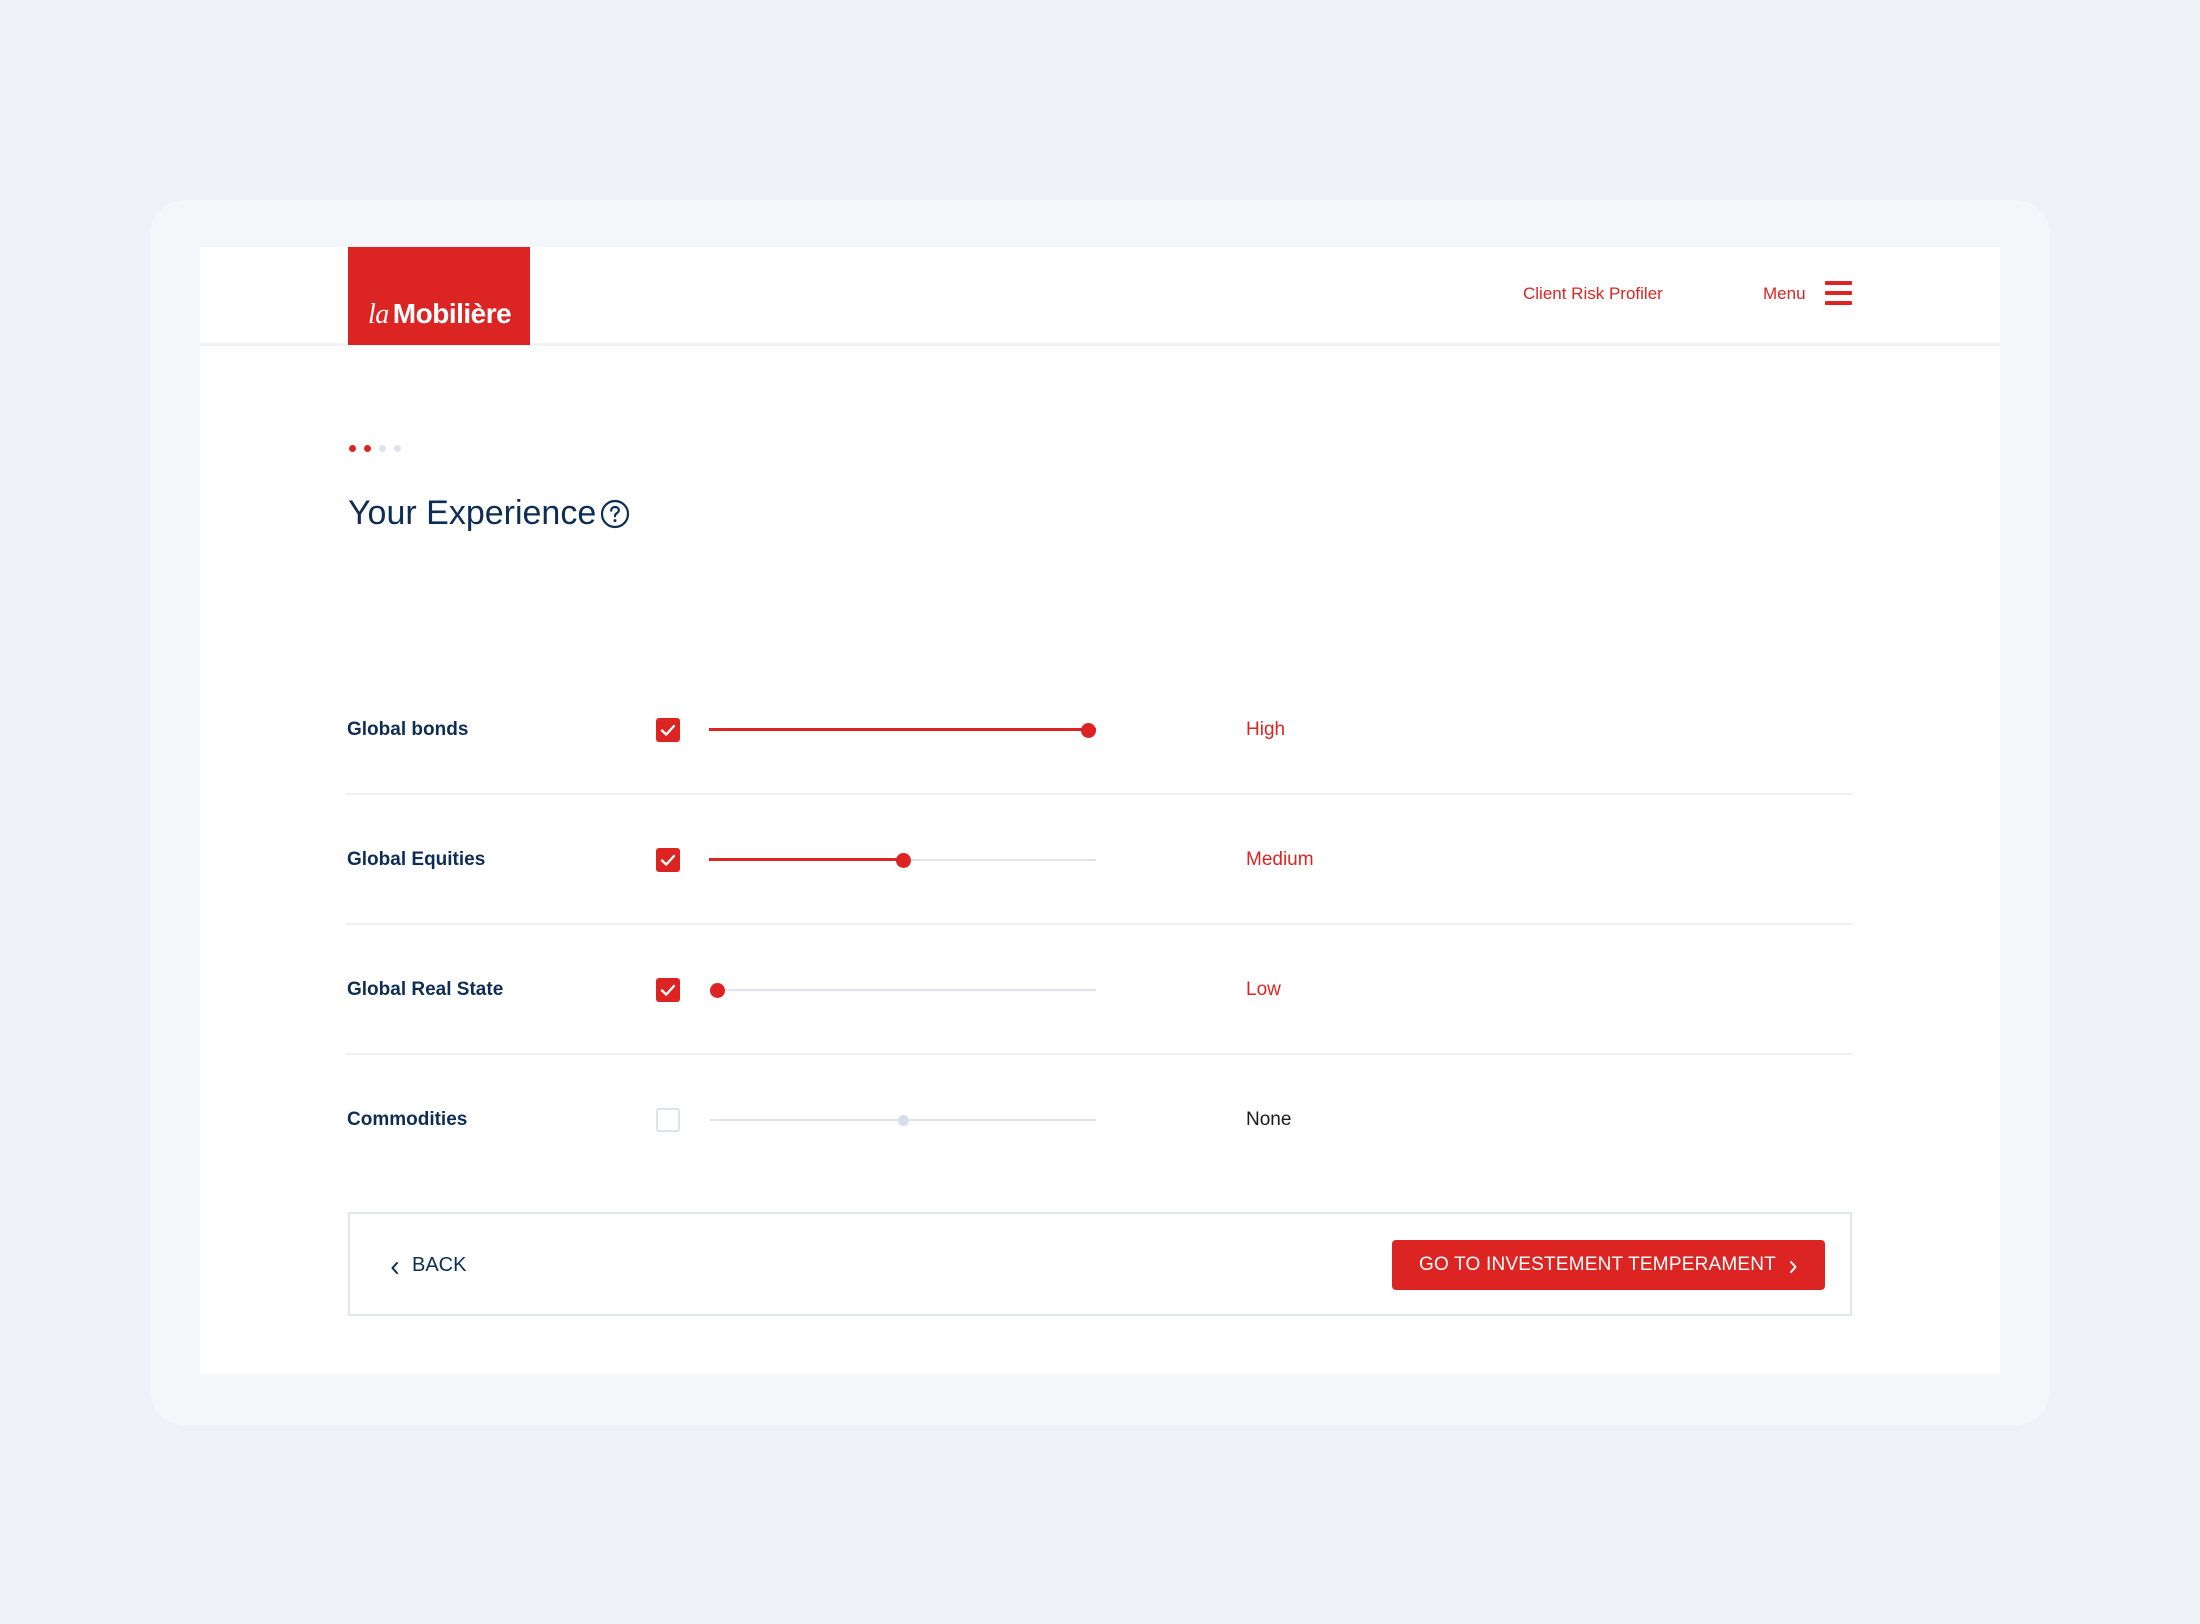 This screenshot has height=1624, width=2200. Describe the element at coordinates (1784, 294) in the screenshot. I see `nav-menu-label: Menu` at that location.